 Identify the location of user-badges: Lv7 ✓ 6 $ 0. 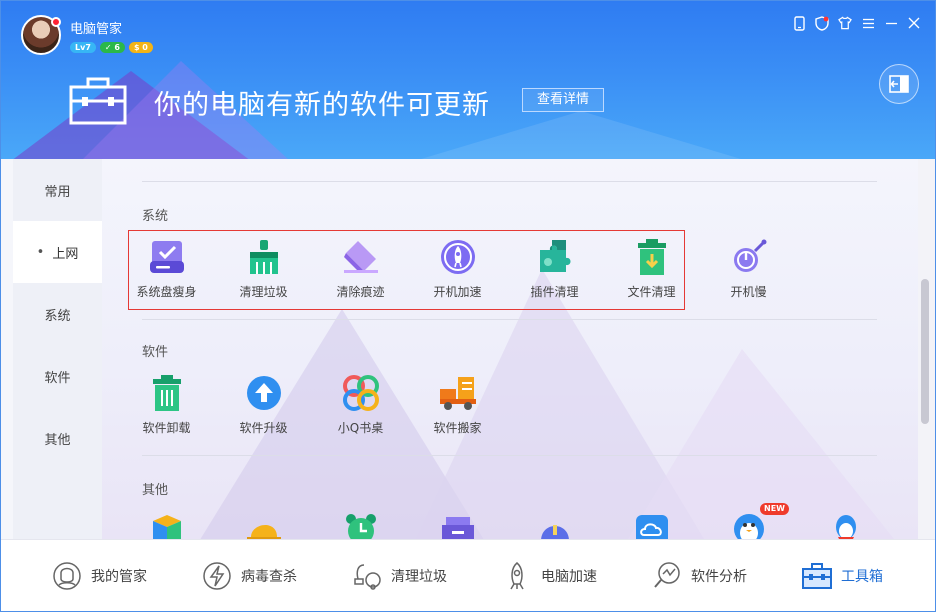
(111, 47).